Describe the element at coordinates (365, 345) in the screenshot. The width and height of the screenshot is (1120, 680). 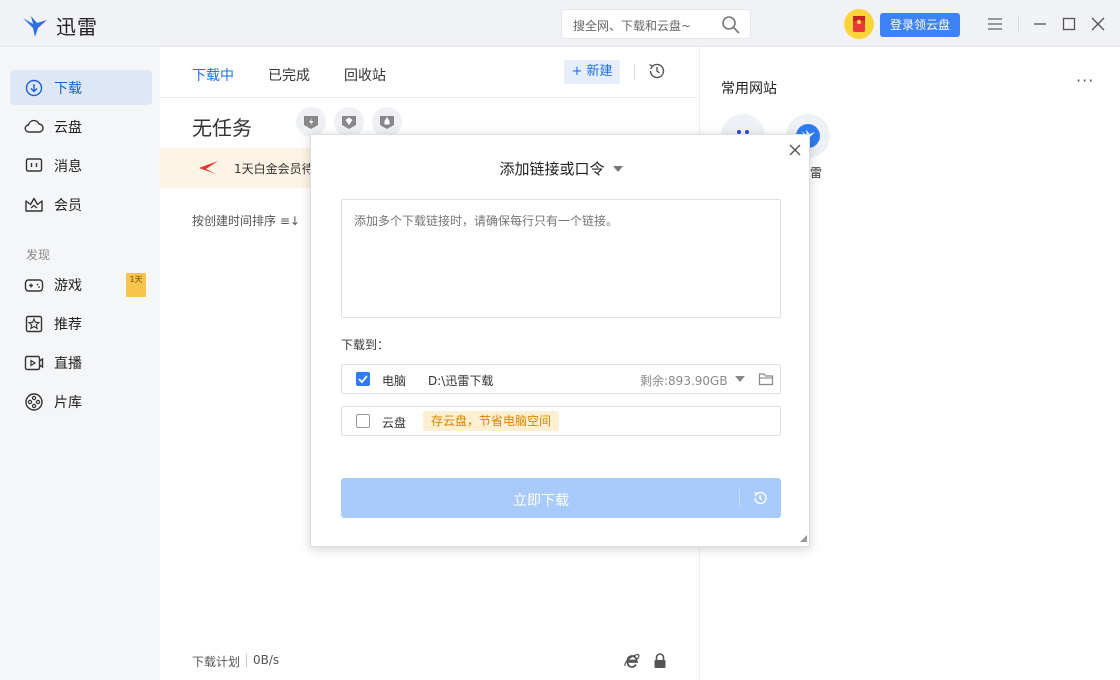
I see `download-to-label: 下载到：` at that location.